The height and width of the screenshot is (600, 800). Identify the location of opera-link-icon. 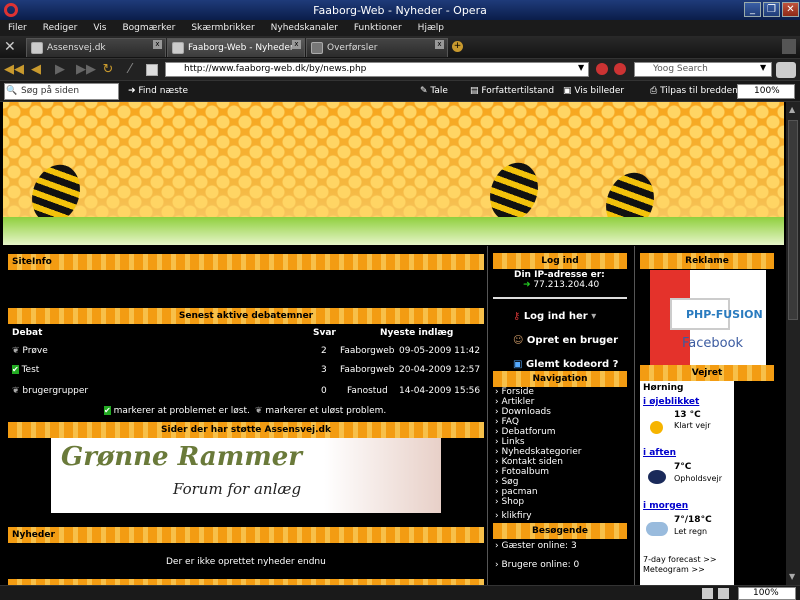
(602, 69).